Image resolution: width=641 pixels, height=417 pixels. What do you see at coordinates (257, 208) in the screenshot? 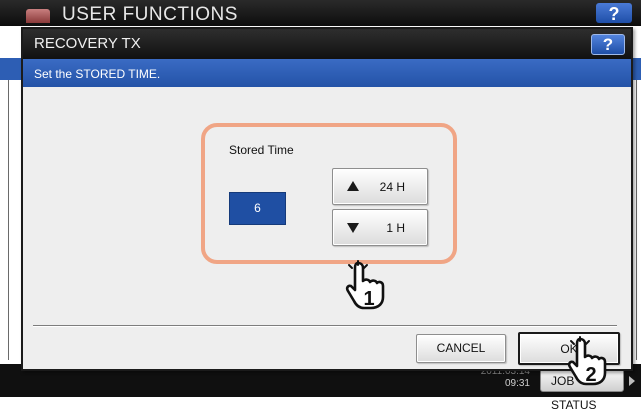
I see `stored-time-value: 6` at bounding box center [257, 208].